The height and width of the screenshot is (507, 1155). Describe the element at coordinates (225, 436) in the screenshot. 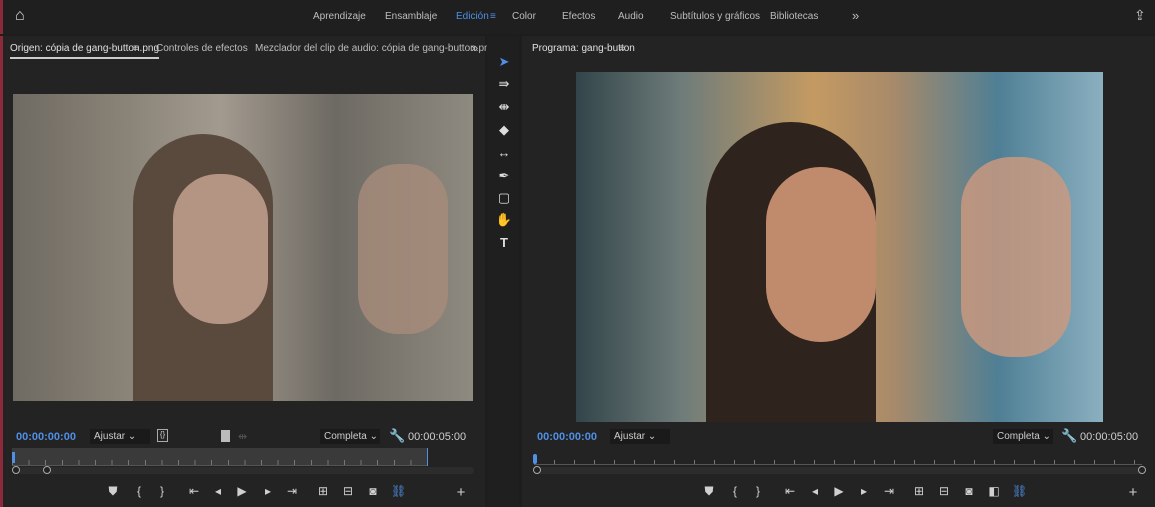

I see `drag-video-icon` at that location.